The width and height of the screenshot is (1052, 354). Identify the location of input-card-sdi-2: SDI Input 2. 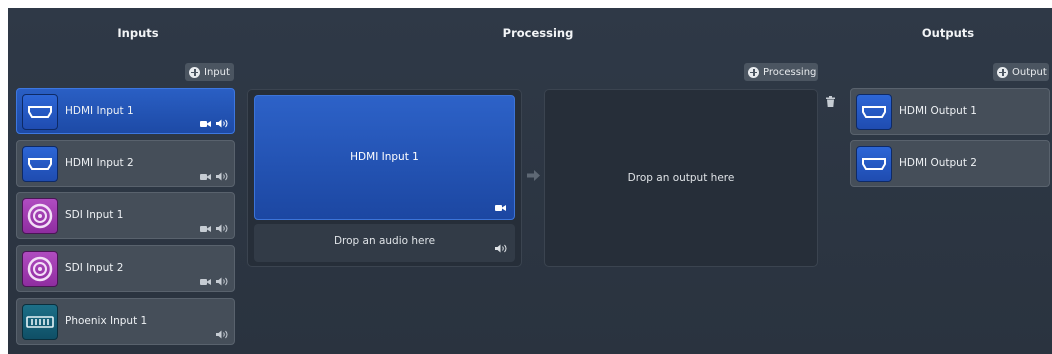
(125, 268).